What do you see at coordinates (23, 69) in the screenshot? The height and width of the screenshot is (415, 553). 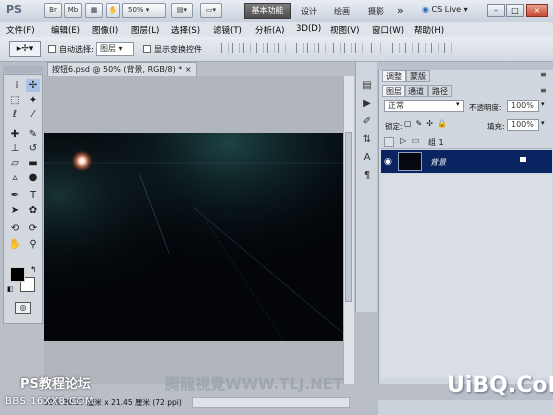 I see `tools-panel-header` at bounding box center [23, 69].